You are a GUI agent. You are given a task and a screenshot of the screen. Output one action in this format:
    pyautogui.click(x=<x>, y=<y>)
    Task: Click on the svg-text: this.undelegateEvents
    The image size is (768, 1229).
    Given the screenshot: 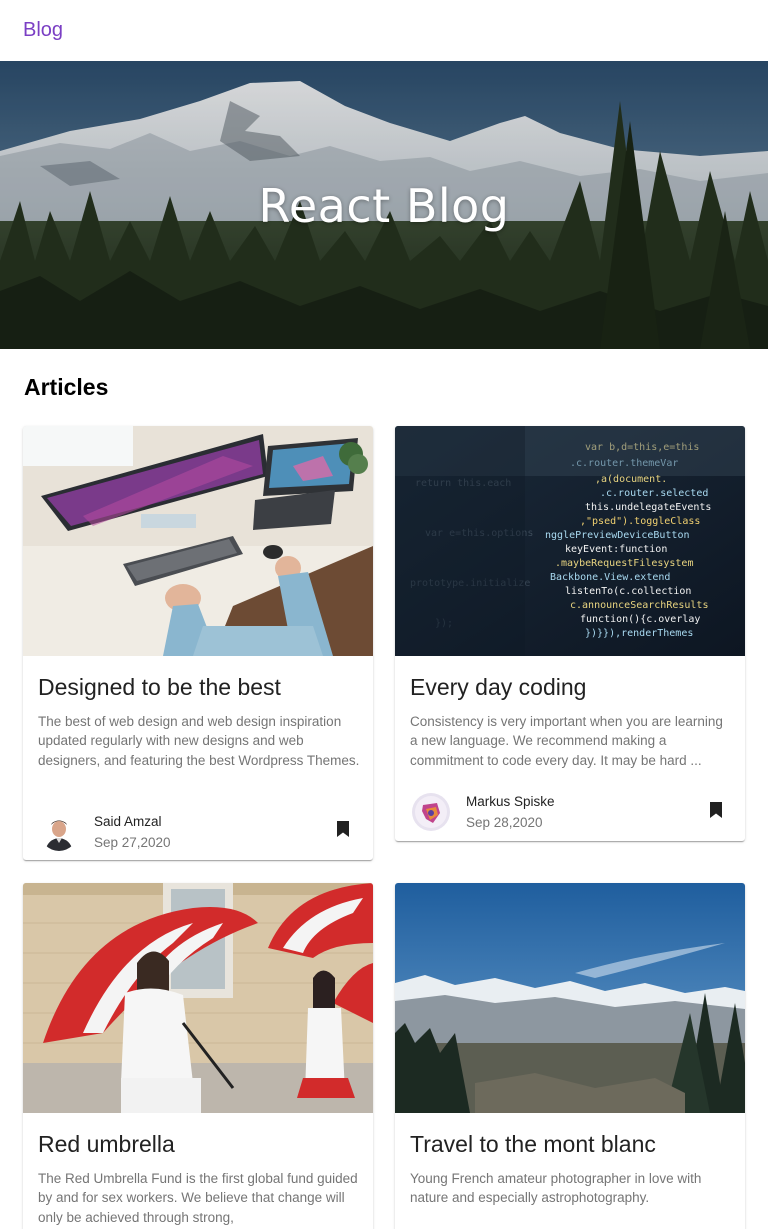 What is the action you would take?
    pyautogui.click(x=648, y=507)
    